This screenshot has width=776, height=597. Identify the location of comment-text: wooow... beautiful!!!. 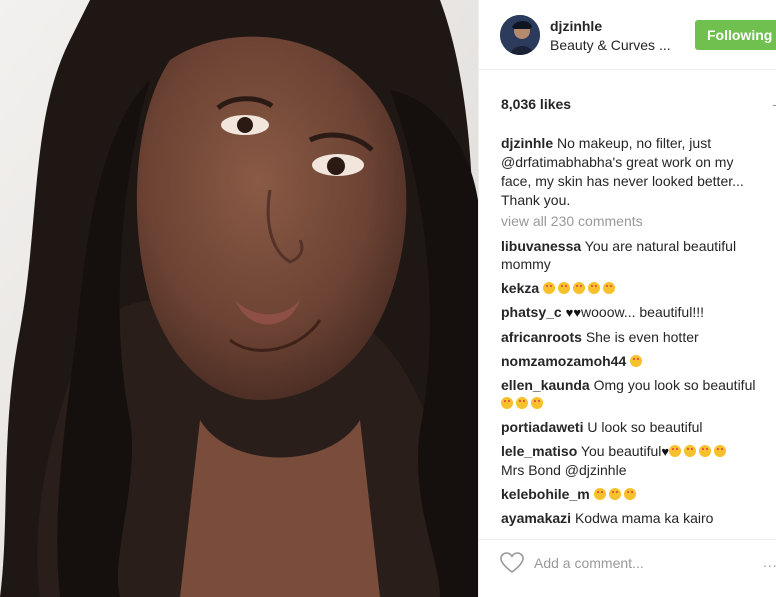
(642, 312).